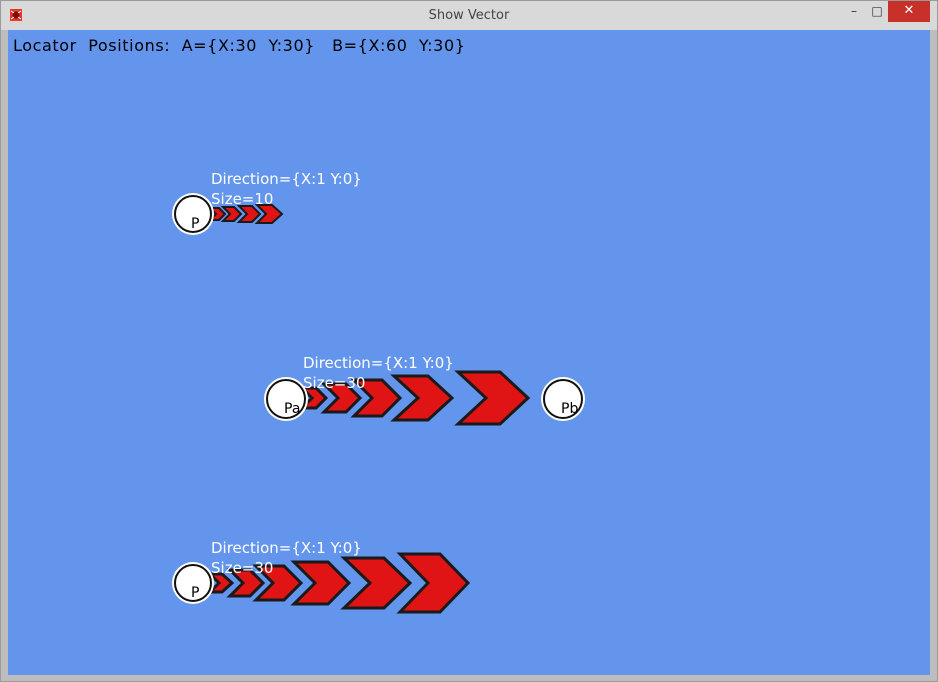 The width and height of the screenshot is (938, 682). I want to click on vector-2: Pa Pb Direction={X:1 Y:0} Size=30, so click(424, 390).